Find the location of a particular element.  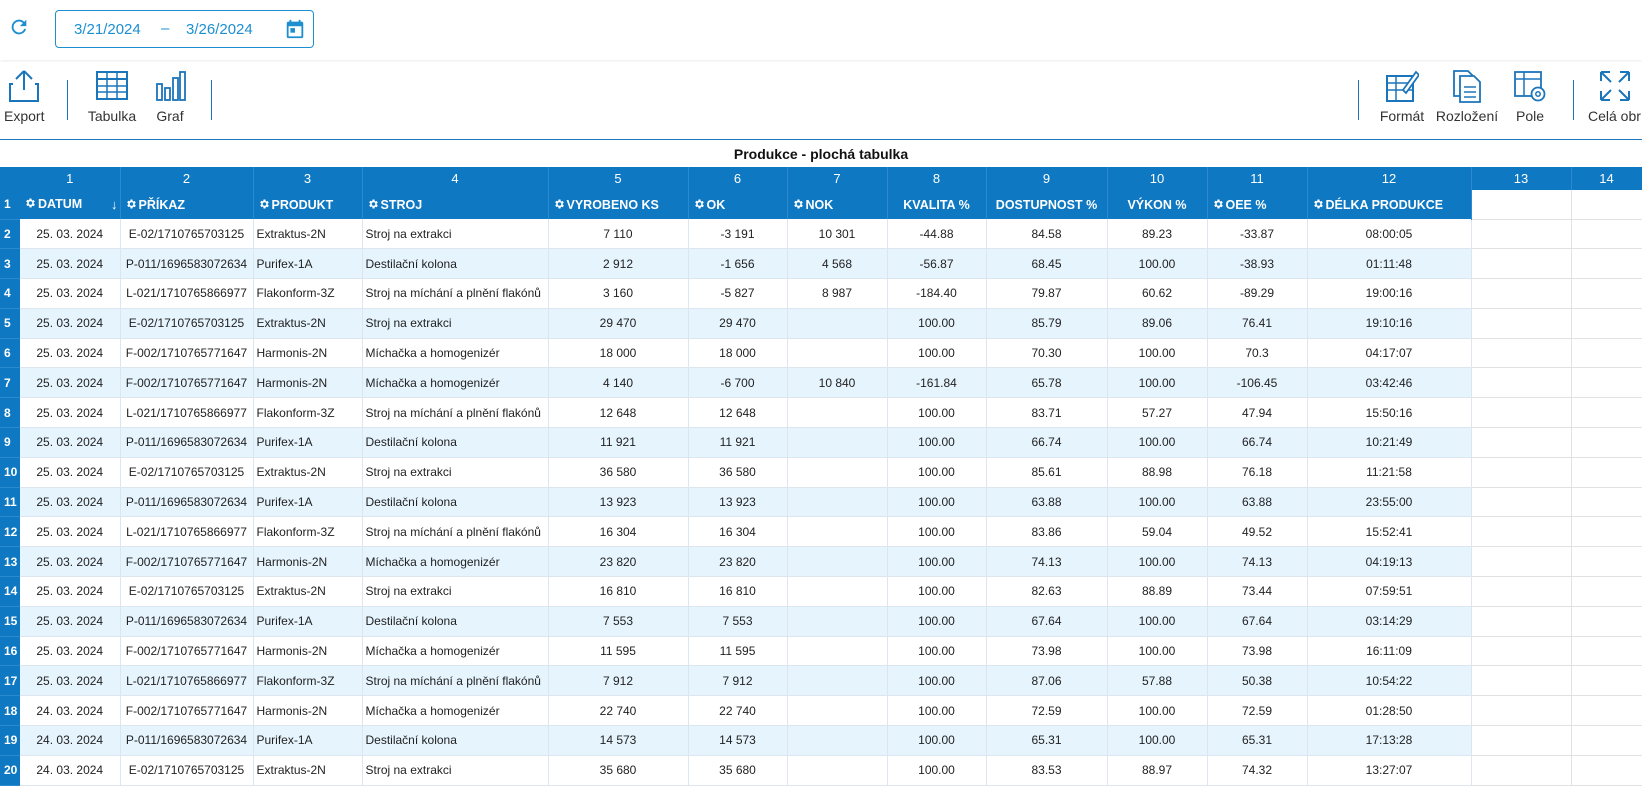

table-cell: Stroj na extrakci is located at coordinates (455, 591).